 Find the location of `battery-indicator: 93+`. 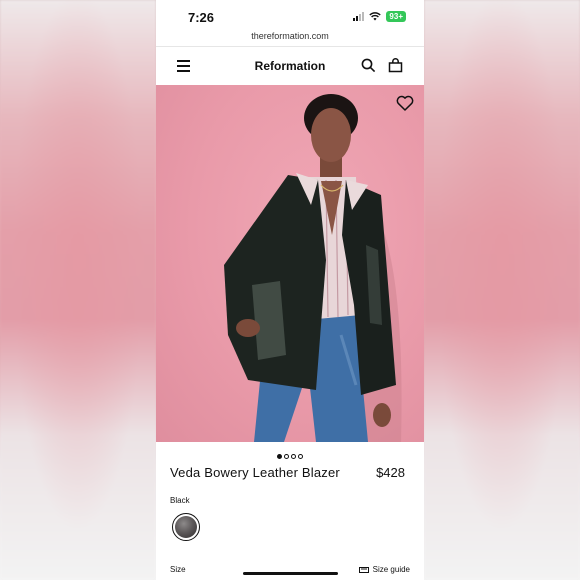

battery-indicator: 93+ is located at coordinates (396, 16).